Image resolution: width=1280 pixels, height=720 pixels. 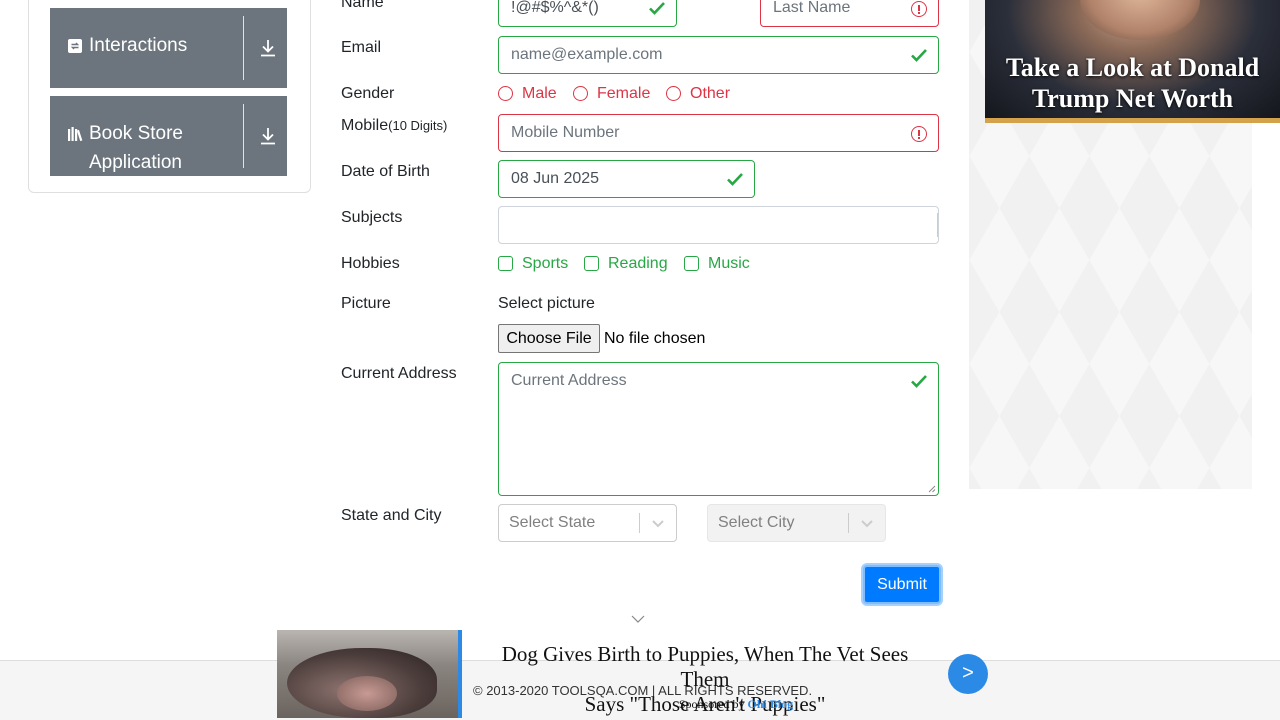 What do you see at coordinates (546, 303) in the screenshot?
I see `select-picture-label: Select picture` at bounding box center [546, 303].